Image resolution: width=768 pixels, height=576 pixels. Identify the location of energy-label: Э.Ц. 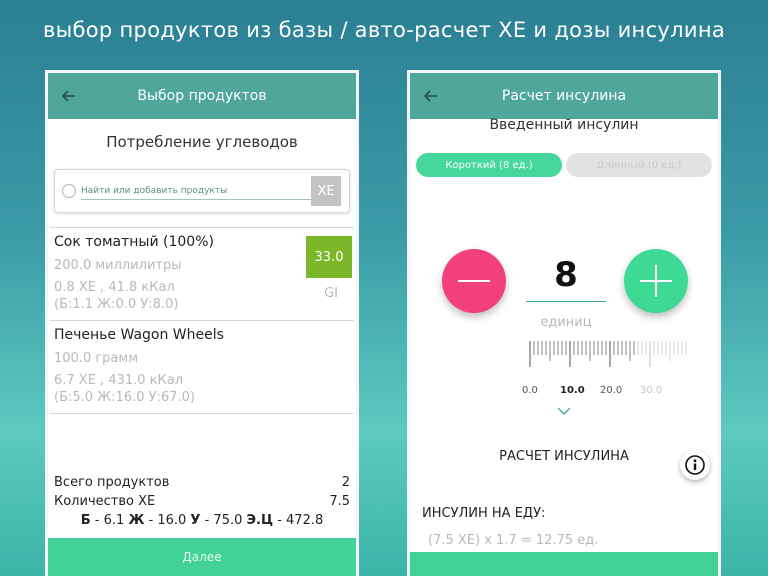
(260, 520).